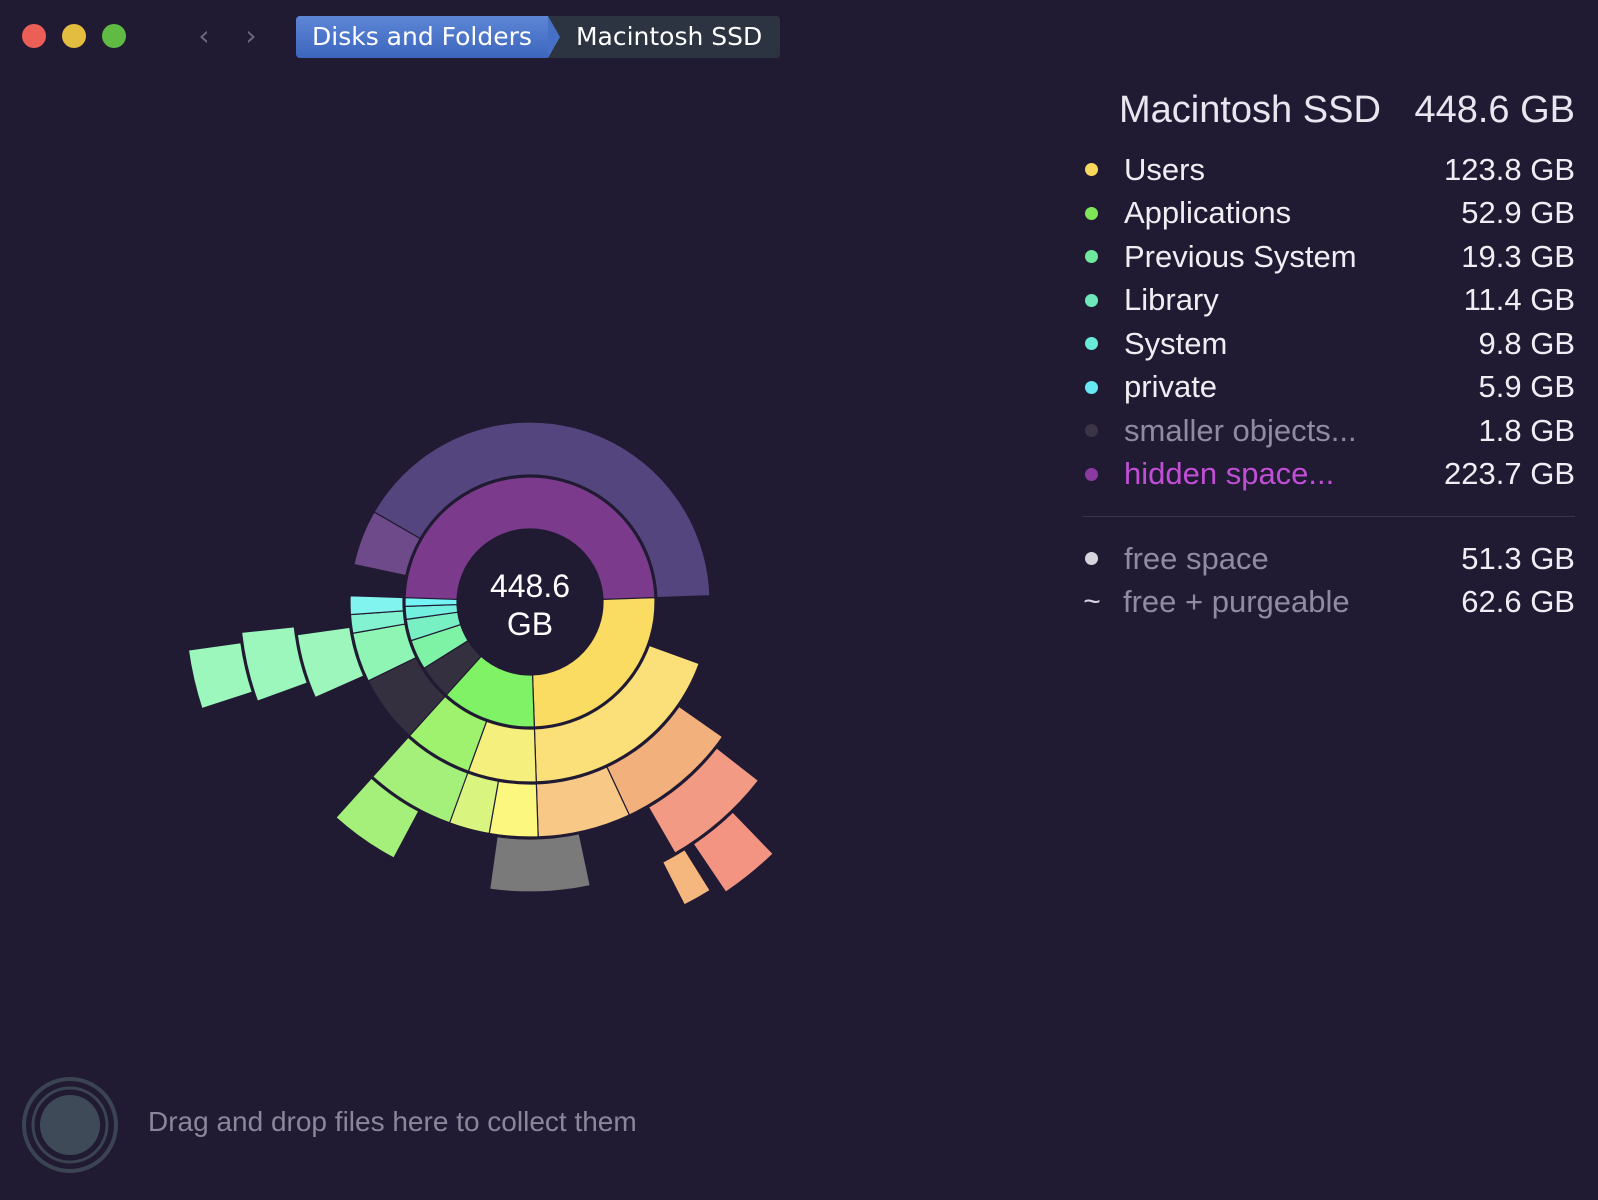  Describe the element at coordinates (1518, 213) in the screenshot. I see `legend-item-size: 52.9 GB` at that location.